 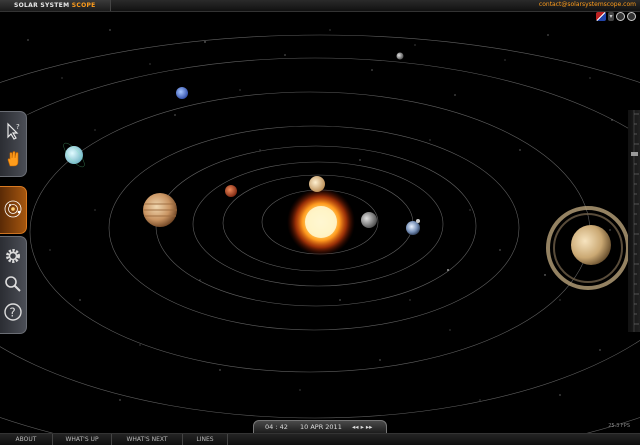 I want to click on gear-icon, so click(x=13, y=256).